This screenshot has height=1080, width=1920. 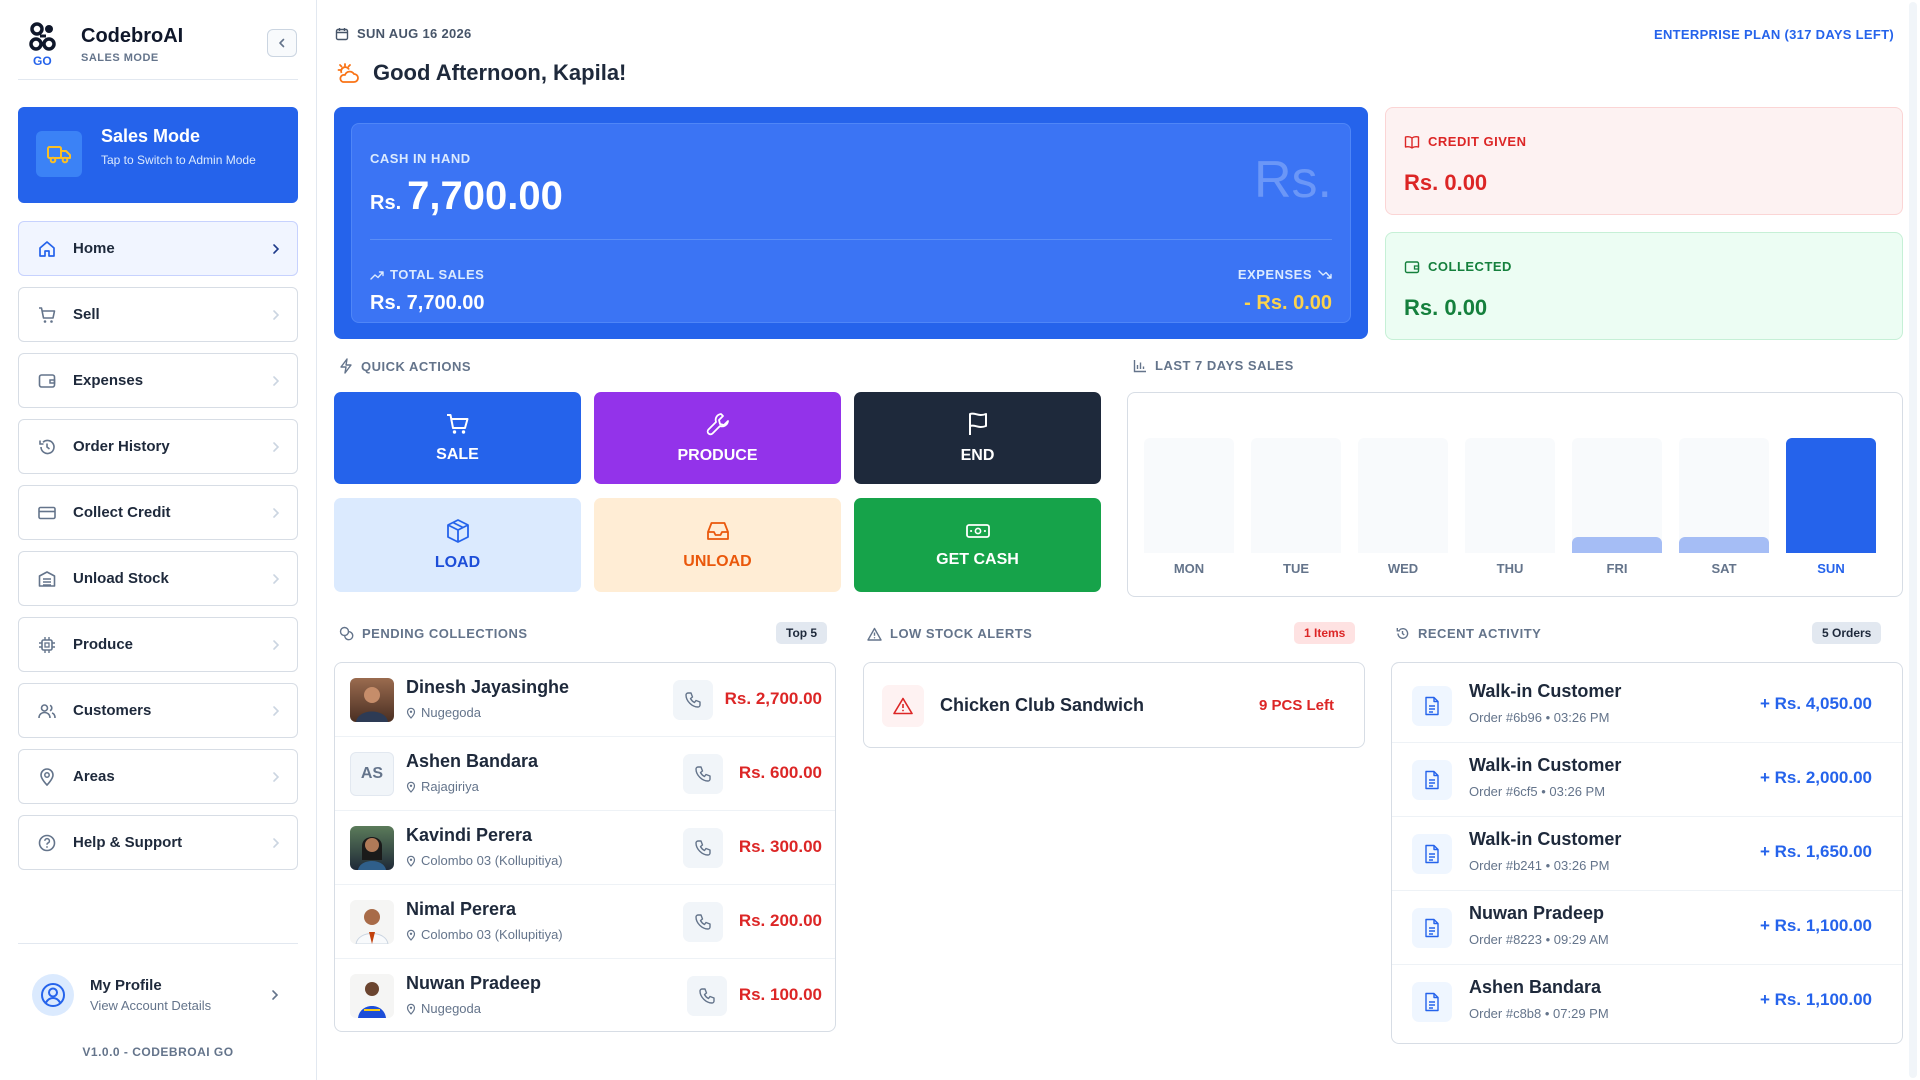 What do you see at coordinates (1465, 141) in the screenshot?
I see `credit-given-label: CREDIT GIVEN` at bounding box center [1465, 141].